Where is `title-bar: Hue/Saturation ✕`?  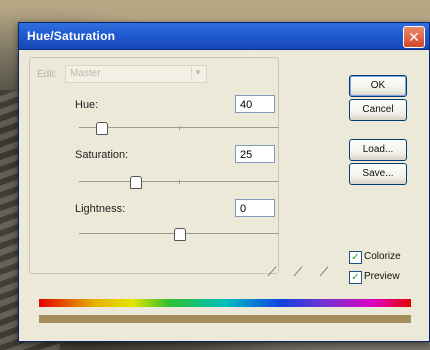
title-bar: Hue/Saturation ✕ is located at coordinates (224, 36).